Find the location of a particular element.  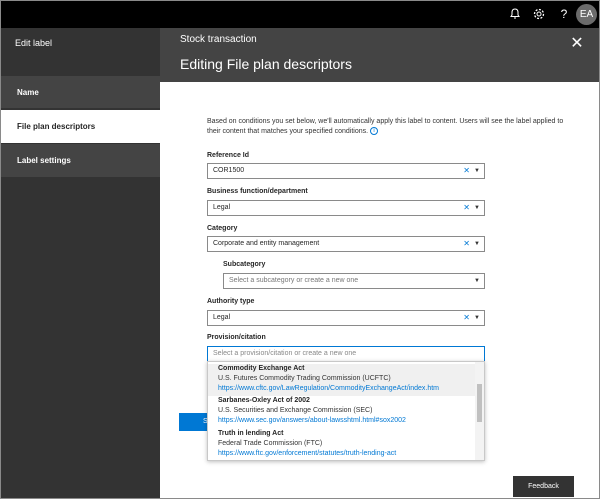

nav-item-name: Name is located at coordinates (80, 92).